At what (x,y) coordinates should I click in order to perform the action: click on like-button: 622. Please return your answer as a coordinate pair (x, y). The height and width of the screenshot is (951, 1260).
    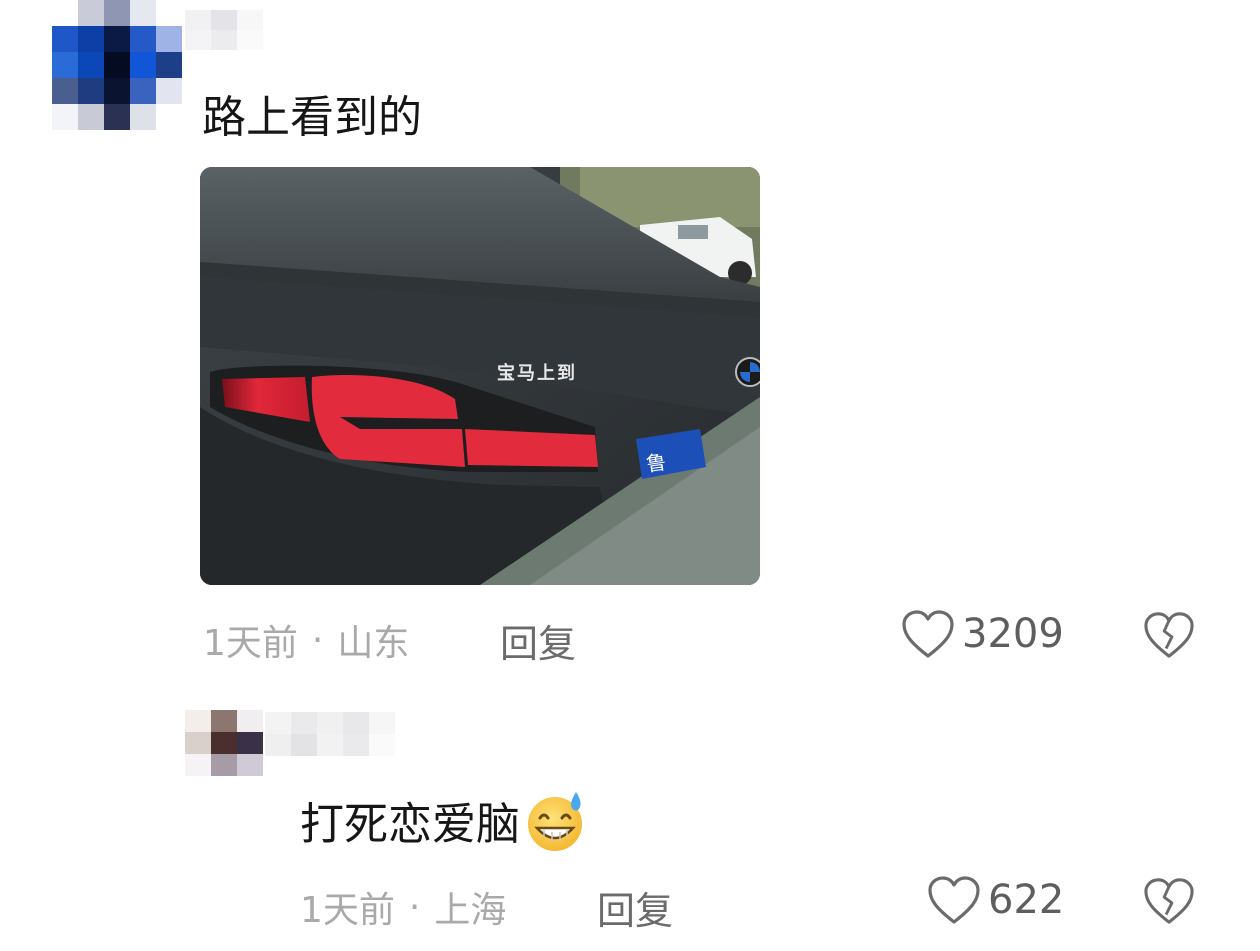
    Looking at the image, I should click on (995, 900).